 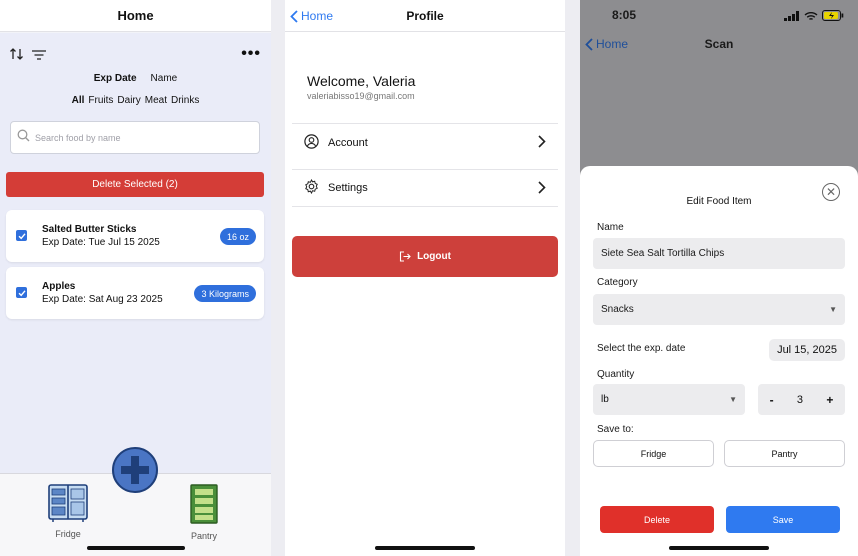 What do you see at coordinates (615, 429) in the screenshot?
I see `save-to-label: Save to:` at bounding box center [615, 429].